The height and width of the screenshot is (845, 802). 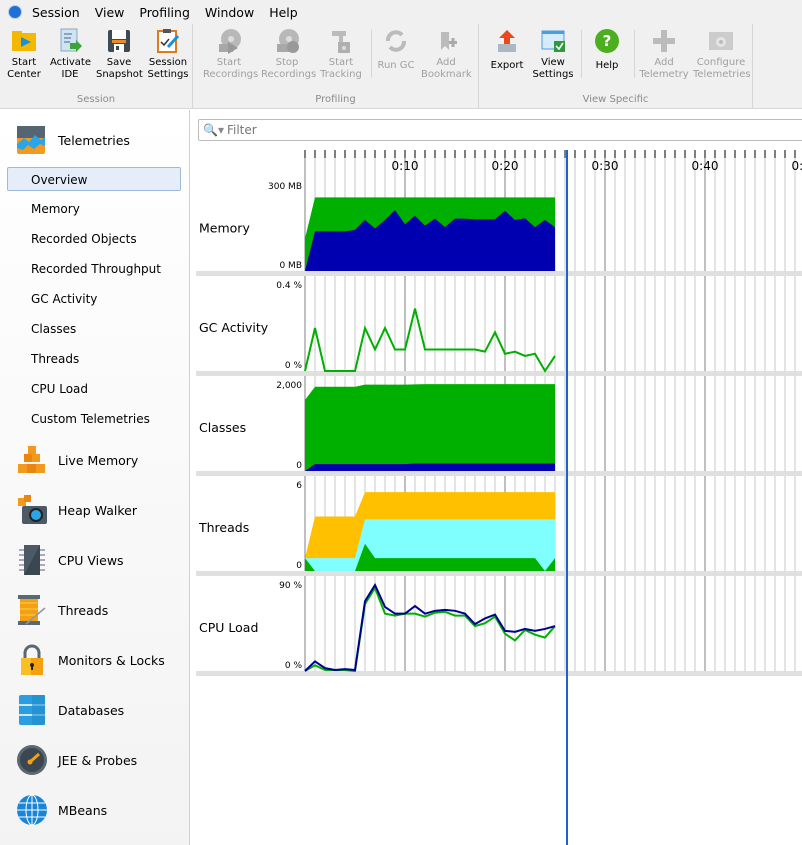 What do you see at coordinates (289, 386) in the screenshot?
I see `classes-y-max-label: 2,000` at bounding box center [289, 386].